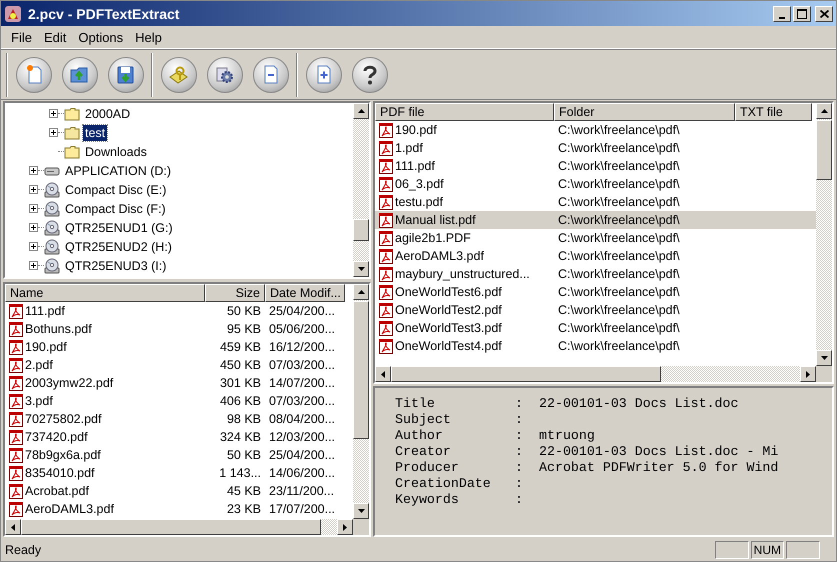  I want to click on remove-button, so click(271, 74).